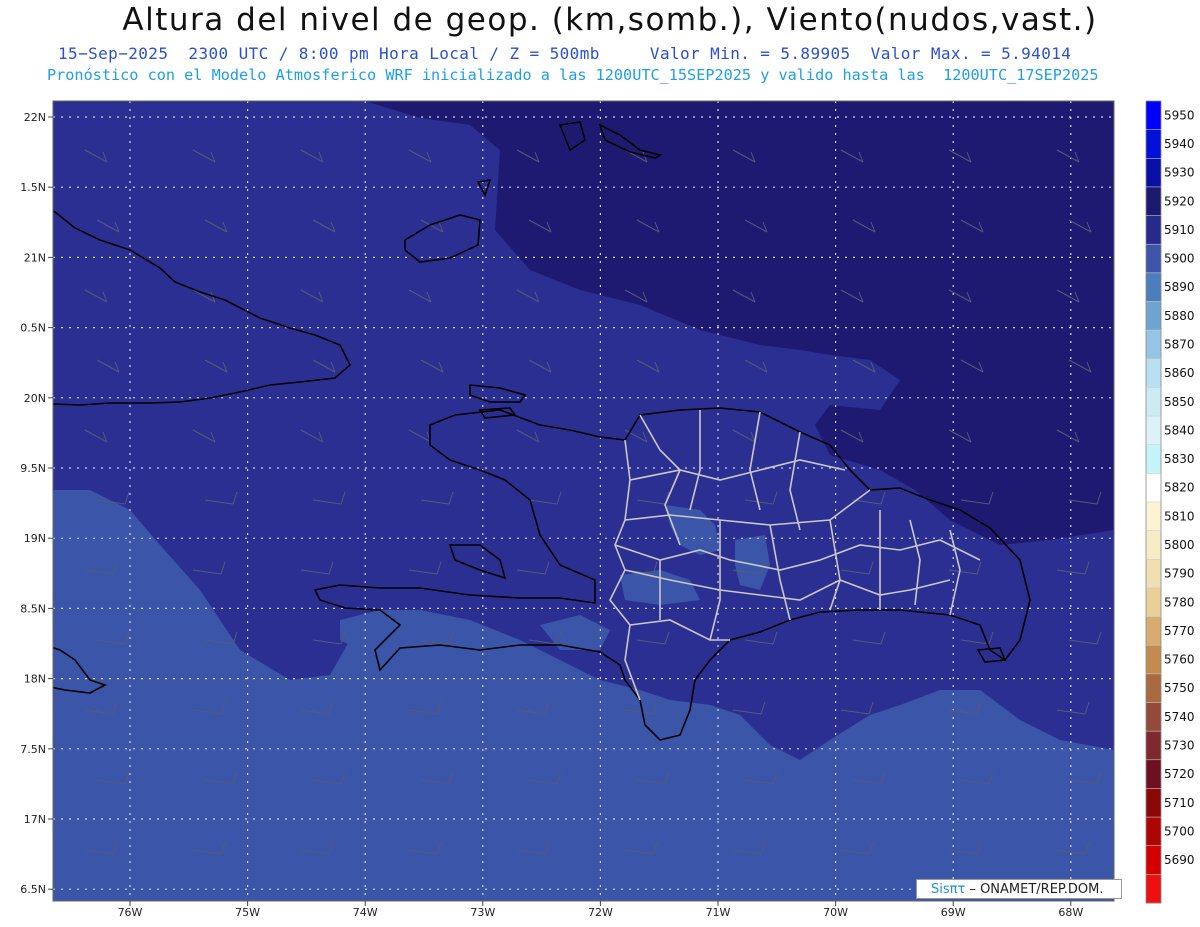  I want to click on colorbar-label: 5860, so click(1179, 373).